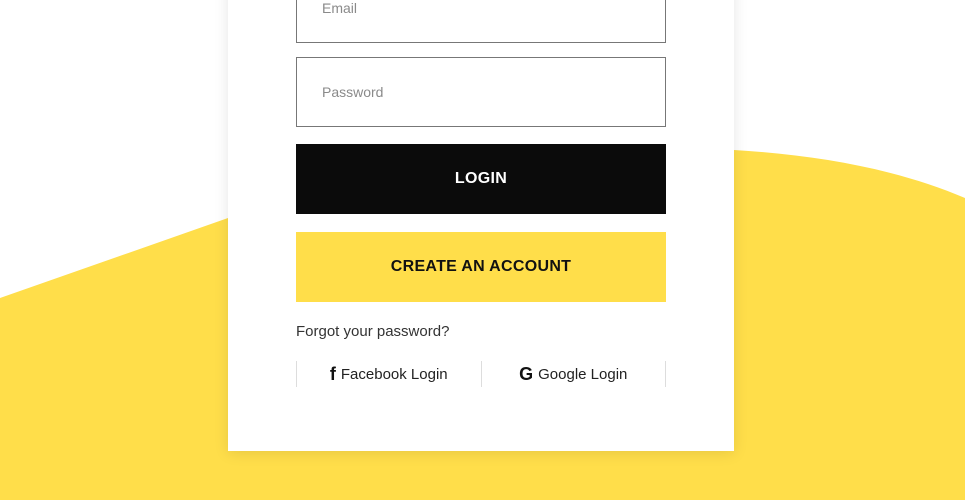  I want to click on google-icon: G, so click(526, 373).